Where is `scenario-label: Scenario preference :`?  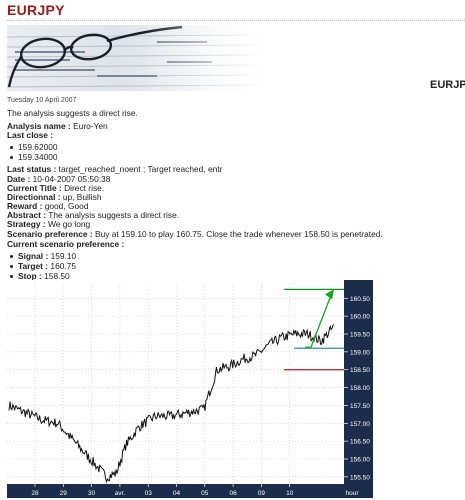 scenario-label: Scenario preference : is located at coordinates (50, 234).